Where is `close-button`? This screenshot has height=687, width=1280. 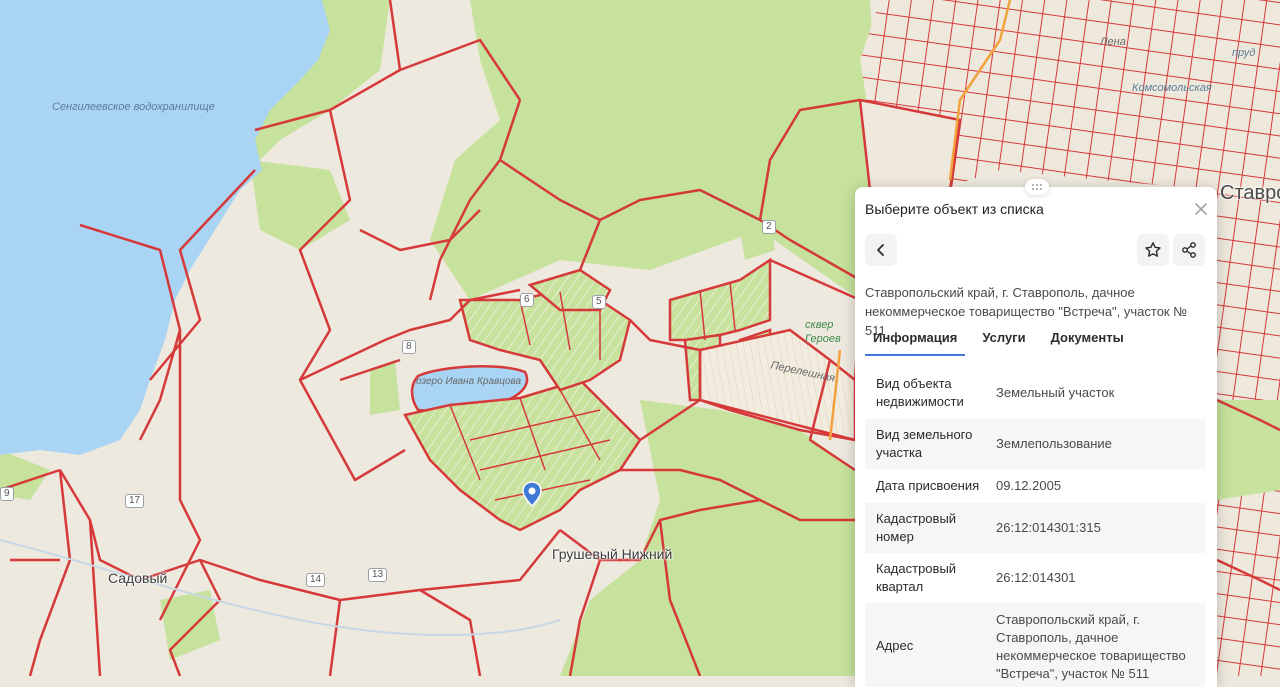 close-button is located at coordinates (1201, 209).